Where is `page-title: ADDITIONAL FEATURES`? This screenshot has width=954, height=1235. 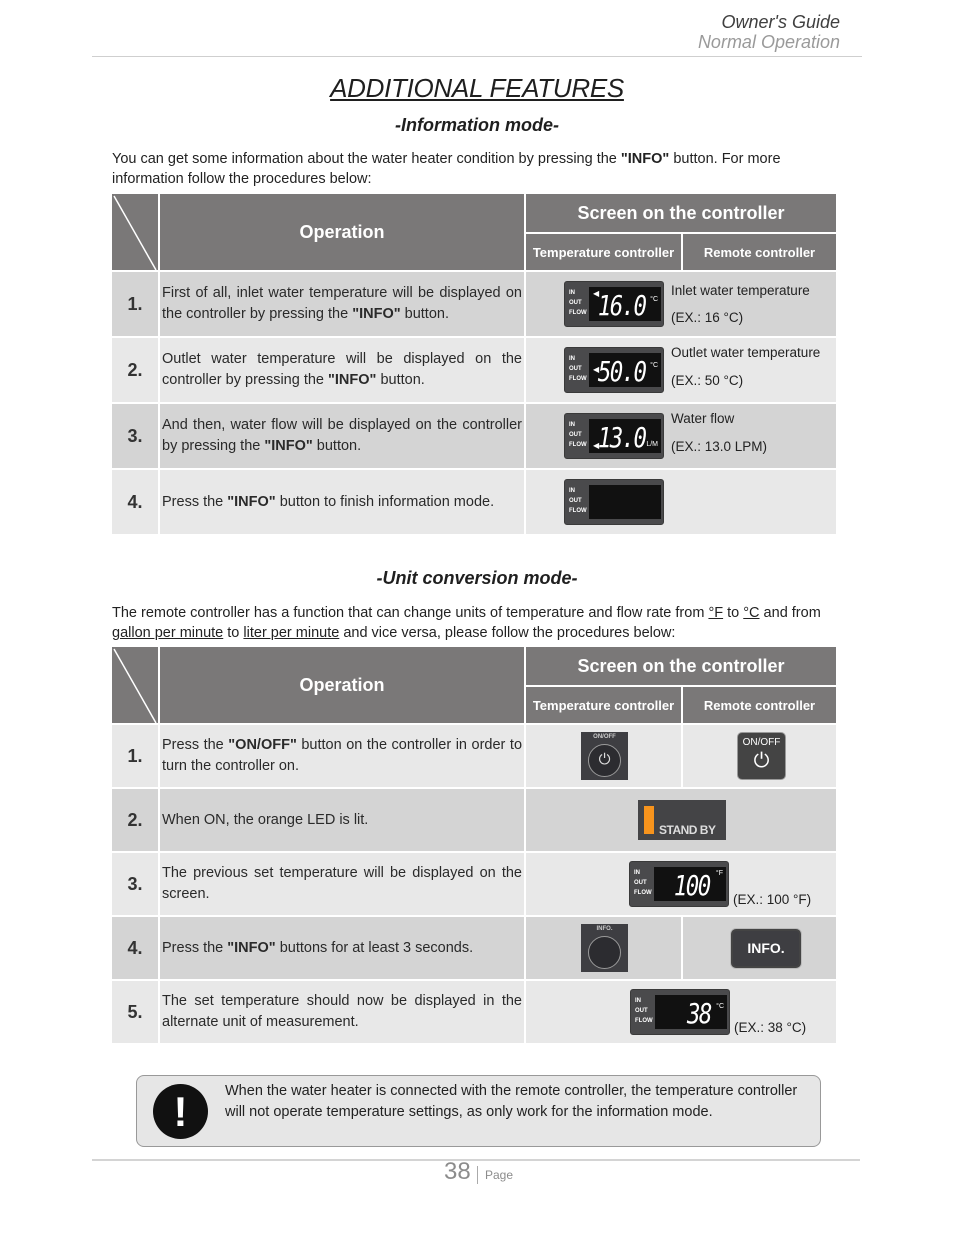
page-title: ADDITIONAL FEATURES is located at coordinates (477, 88).